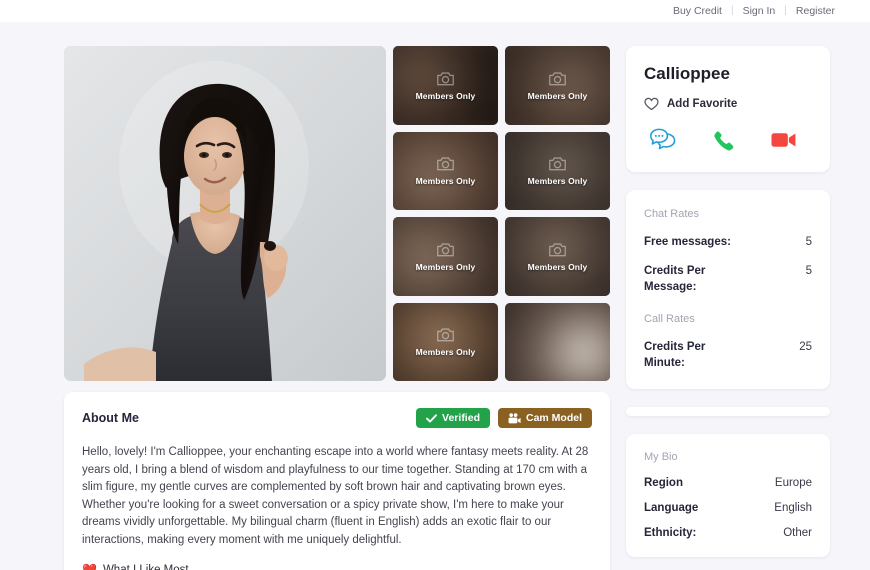 This screenshot has width=870, height=570. Describe the element at coordinates (759, 11) in the screenshot. I see `sign-in-link: Sign In` at that location.